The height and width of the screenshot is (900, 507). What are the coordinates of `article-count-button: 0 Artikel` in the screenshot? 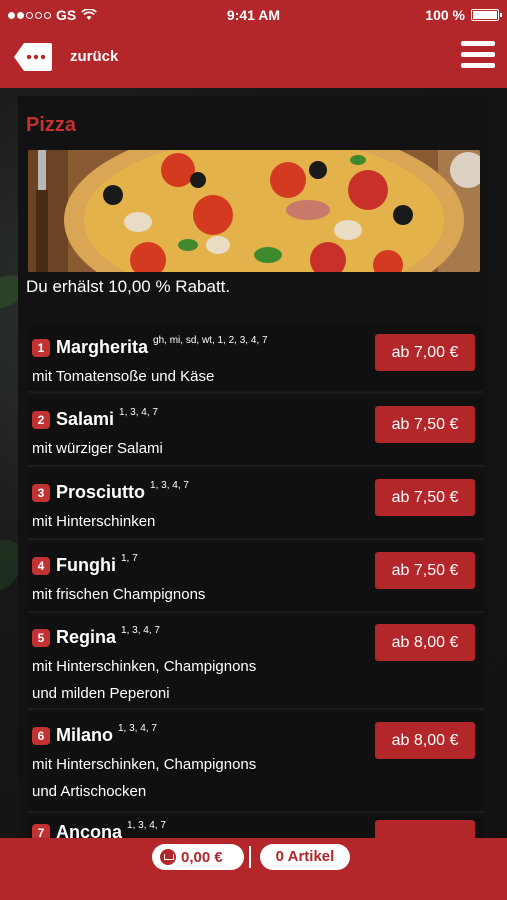 It's located at (305, 857).